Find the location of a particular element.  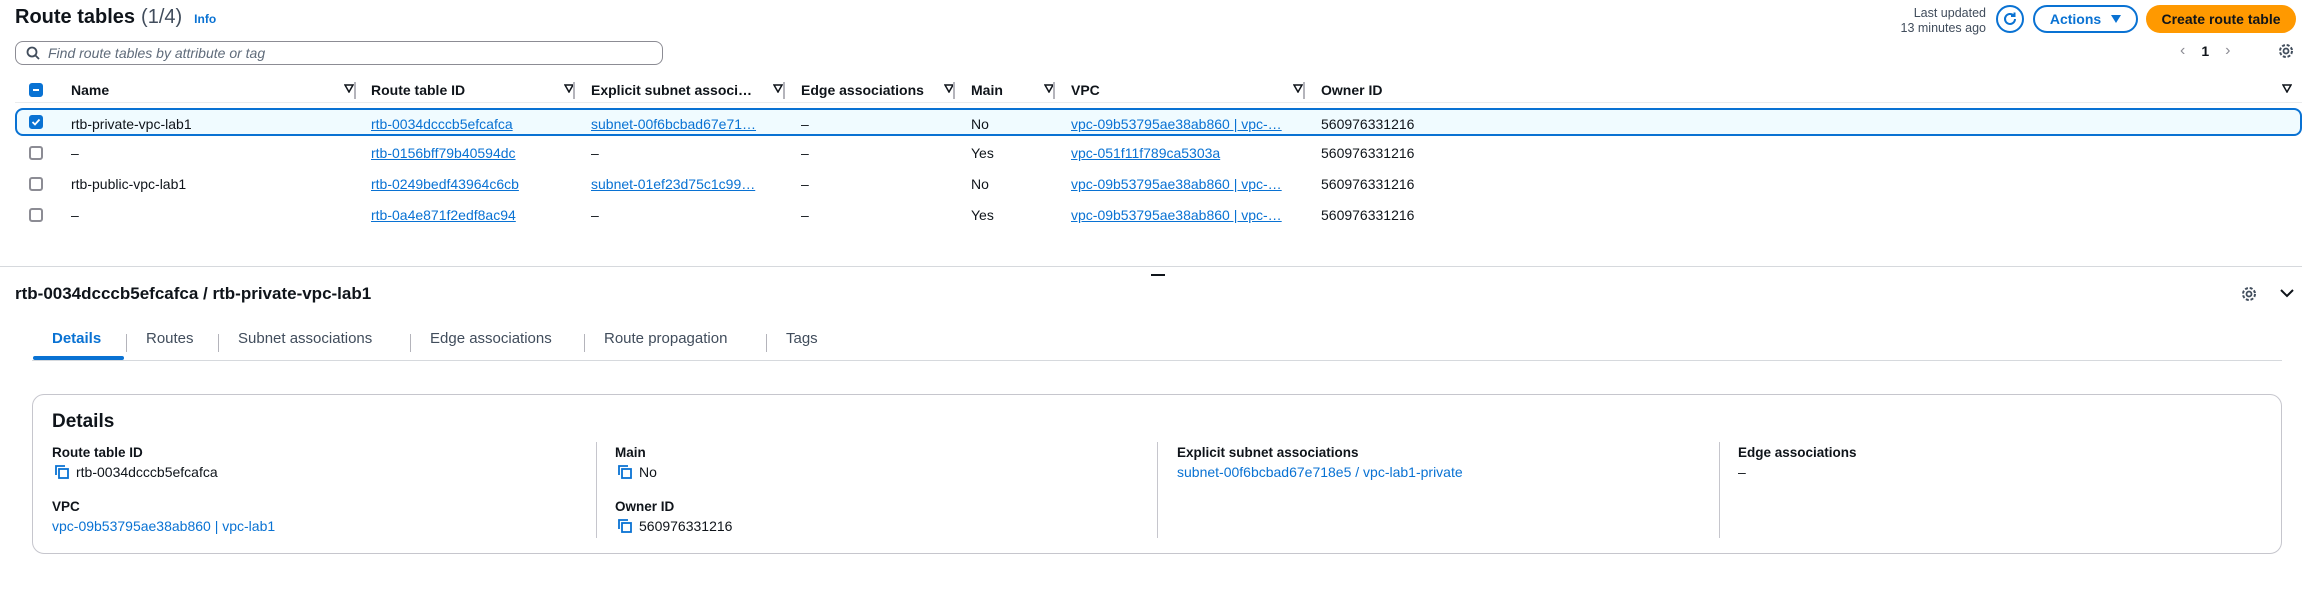

owner-id-text: 560976331216 is located at coordinates (686, 526).